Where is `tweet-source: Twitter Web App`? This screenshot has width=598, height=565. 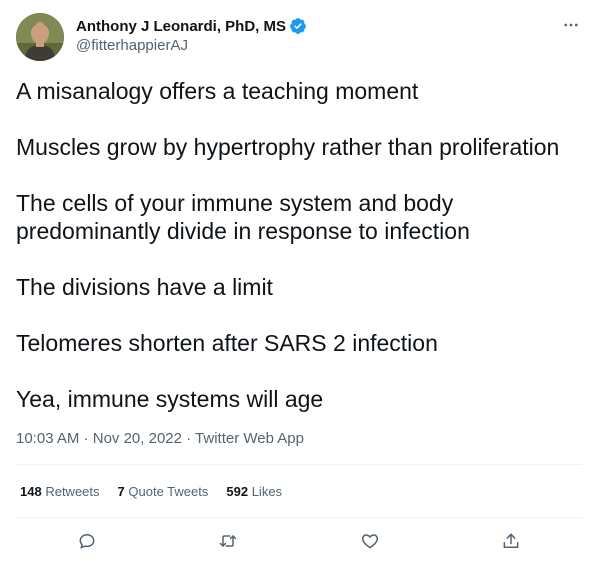
tweet-source: Twitter Web App is located at coordinates (249, 438).